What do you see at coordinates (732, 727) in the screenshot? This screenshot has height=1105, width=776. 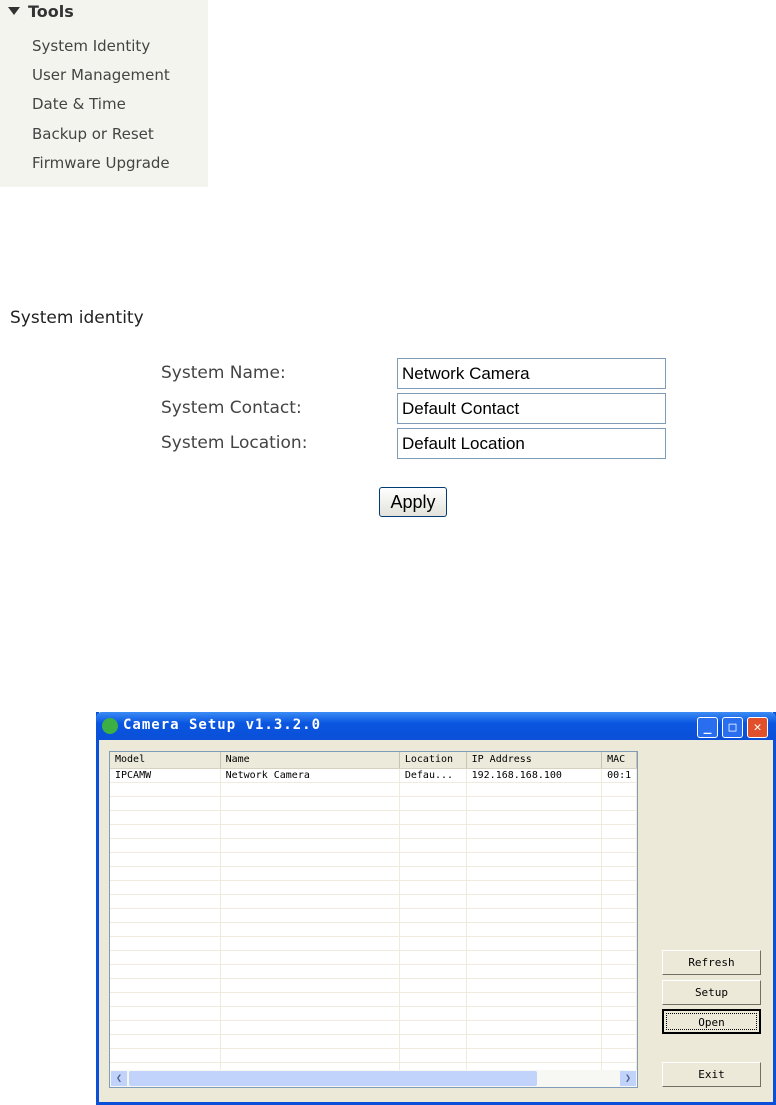 I see `maximize-icon: □` at bounding box center [732, 727].